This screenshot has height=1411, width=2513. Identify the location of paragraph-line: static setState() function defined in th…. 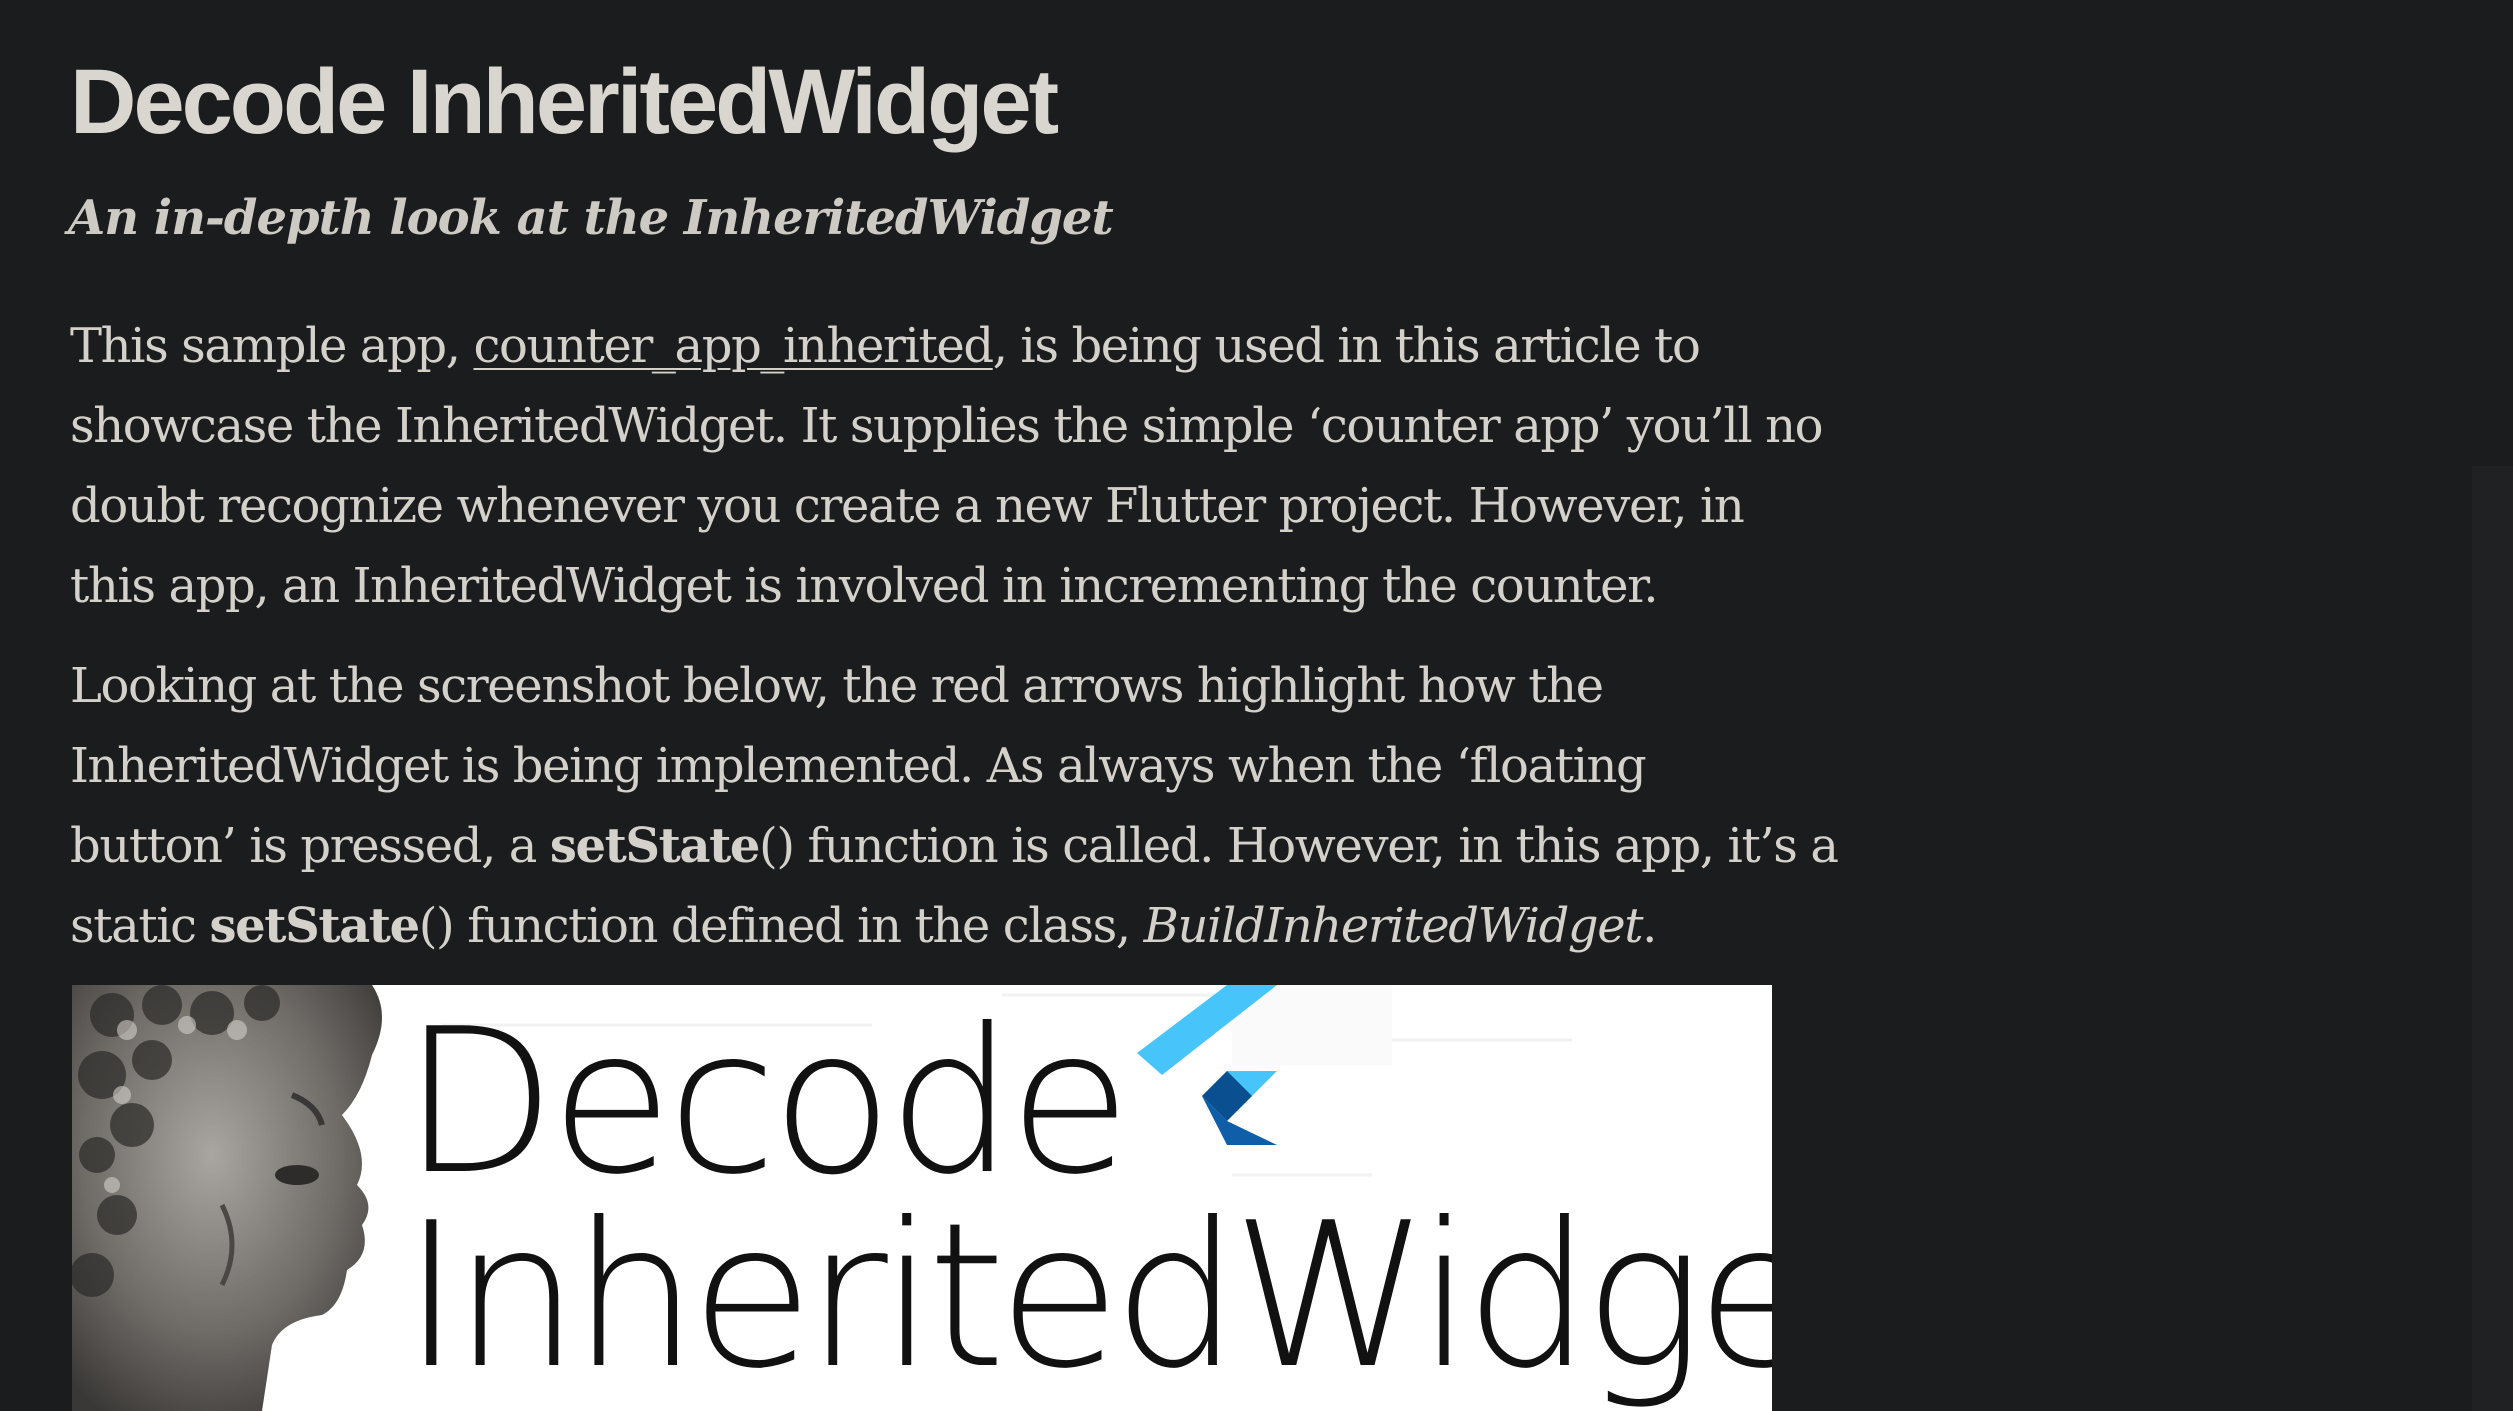
(930, 926).